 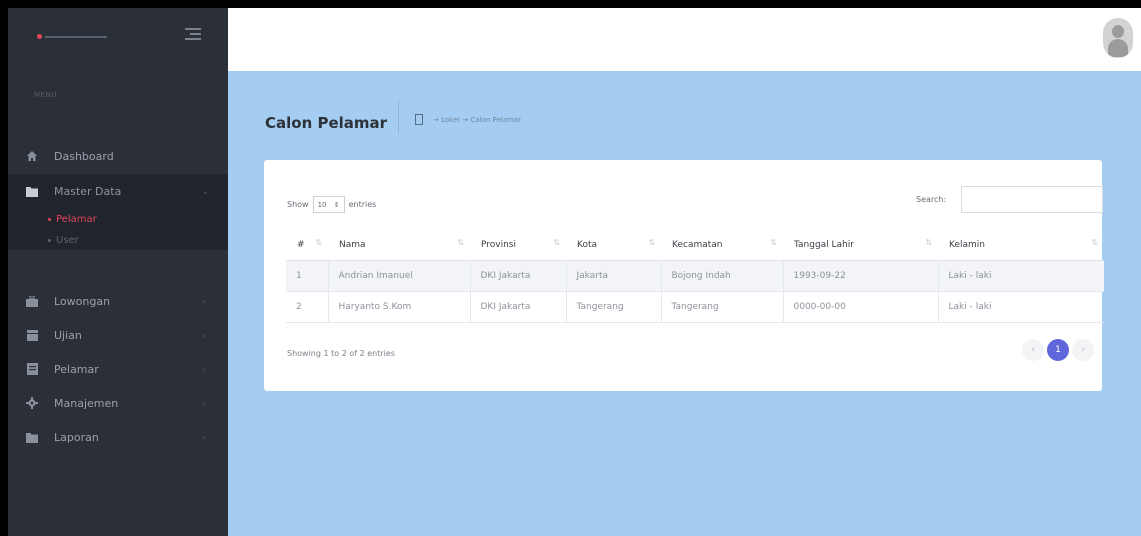 What do you see at coordinates (32, 301) in the screenshot?
I see `briefcase-icon` at bounding box center [32, 301].